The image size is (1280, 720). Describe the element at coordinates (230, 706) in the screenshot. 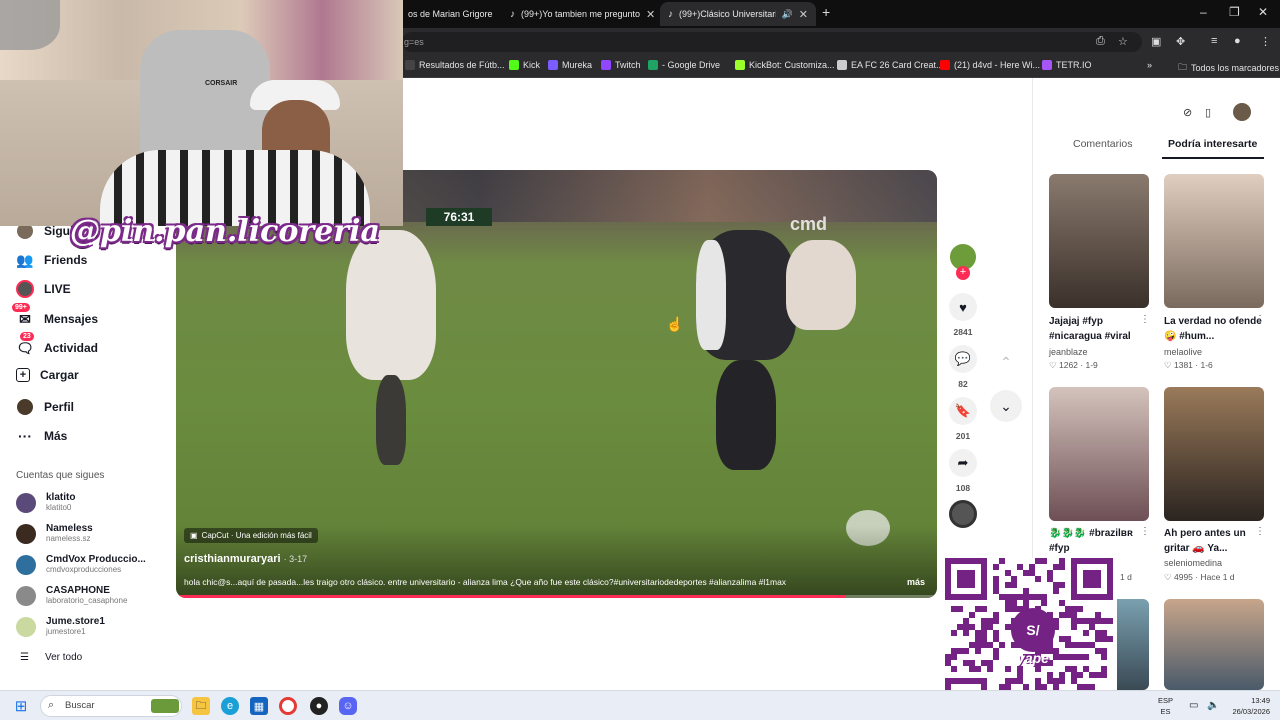

I see `edge-icon: e` at that location.